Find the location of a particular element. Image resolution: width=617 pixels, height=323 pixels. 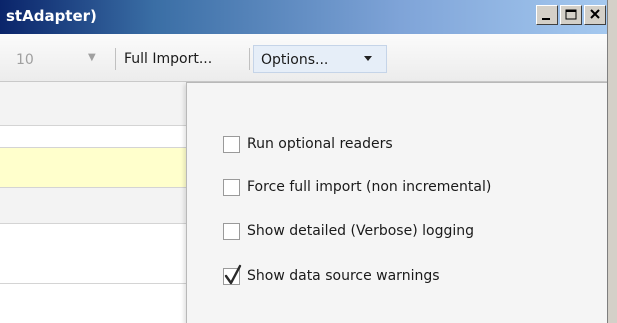

menu-item-force-full-import: Force full import (non incremental) is located at coordinates (403, 189).